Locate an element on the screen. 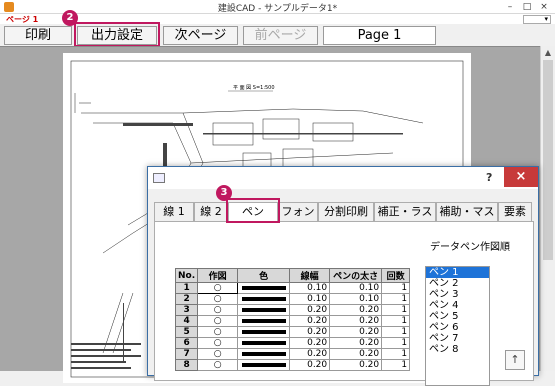 The height and width of the screenshot is (386, 555). row-number: 7 is located at coordinates (186, 354).